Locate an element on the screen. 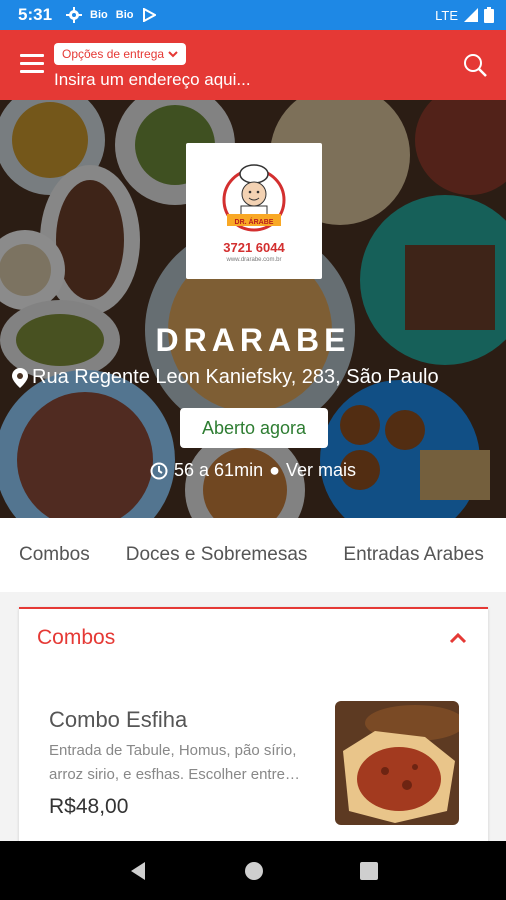  chevron-down-icon is located at coordinates (173, 54).